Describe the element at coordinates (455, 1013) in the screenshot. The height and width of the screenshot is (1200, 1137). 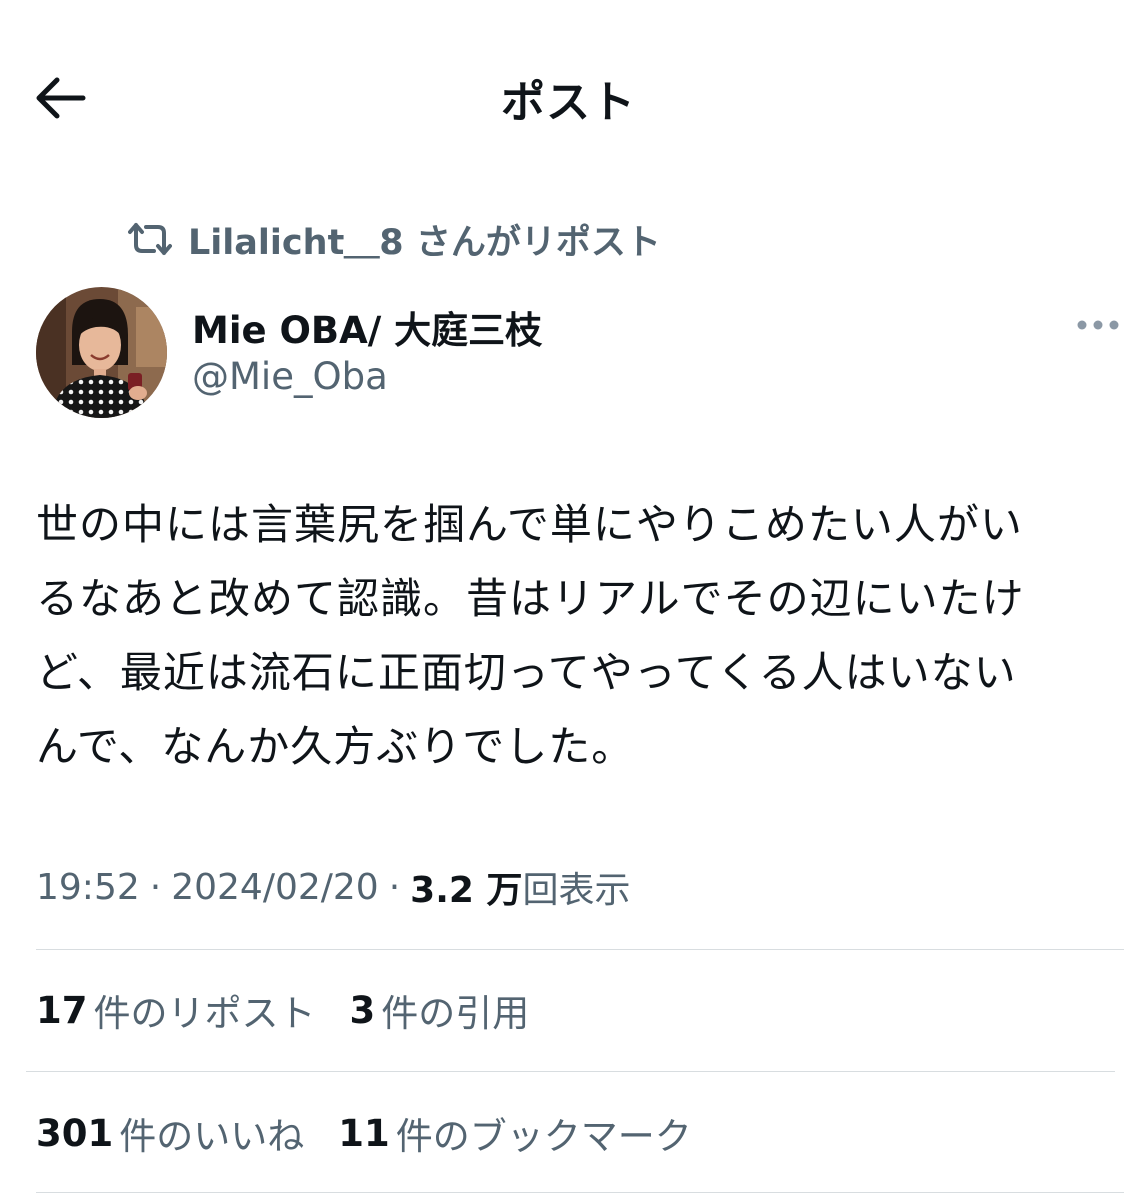
I see `quotes-label: 件の引用` at that location.